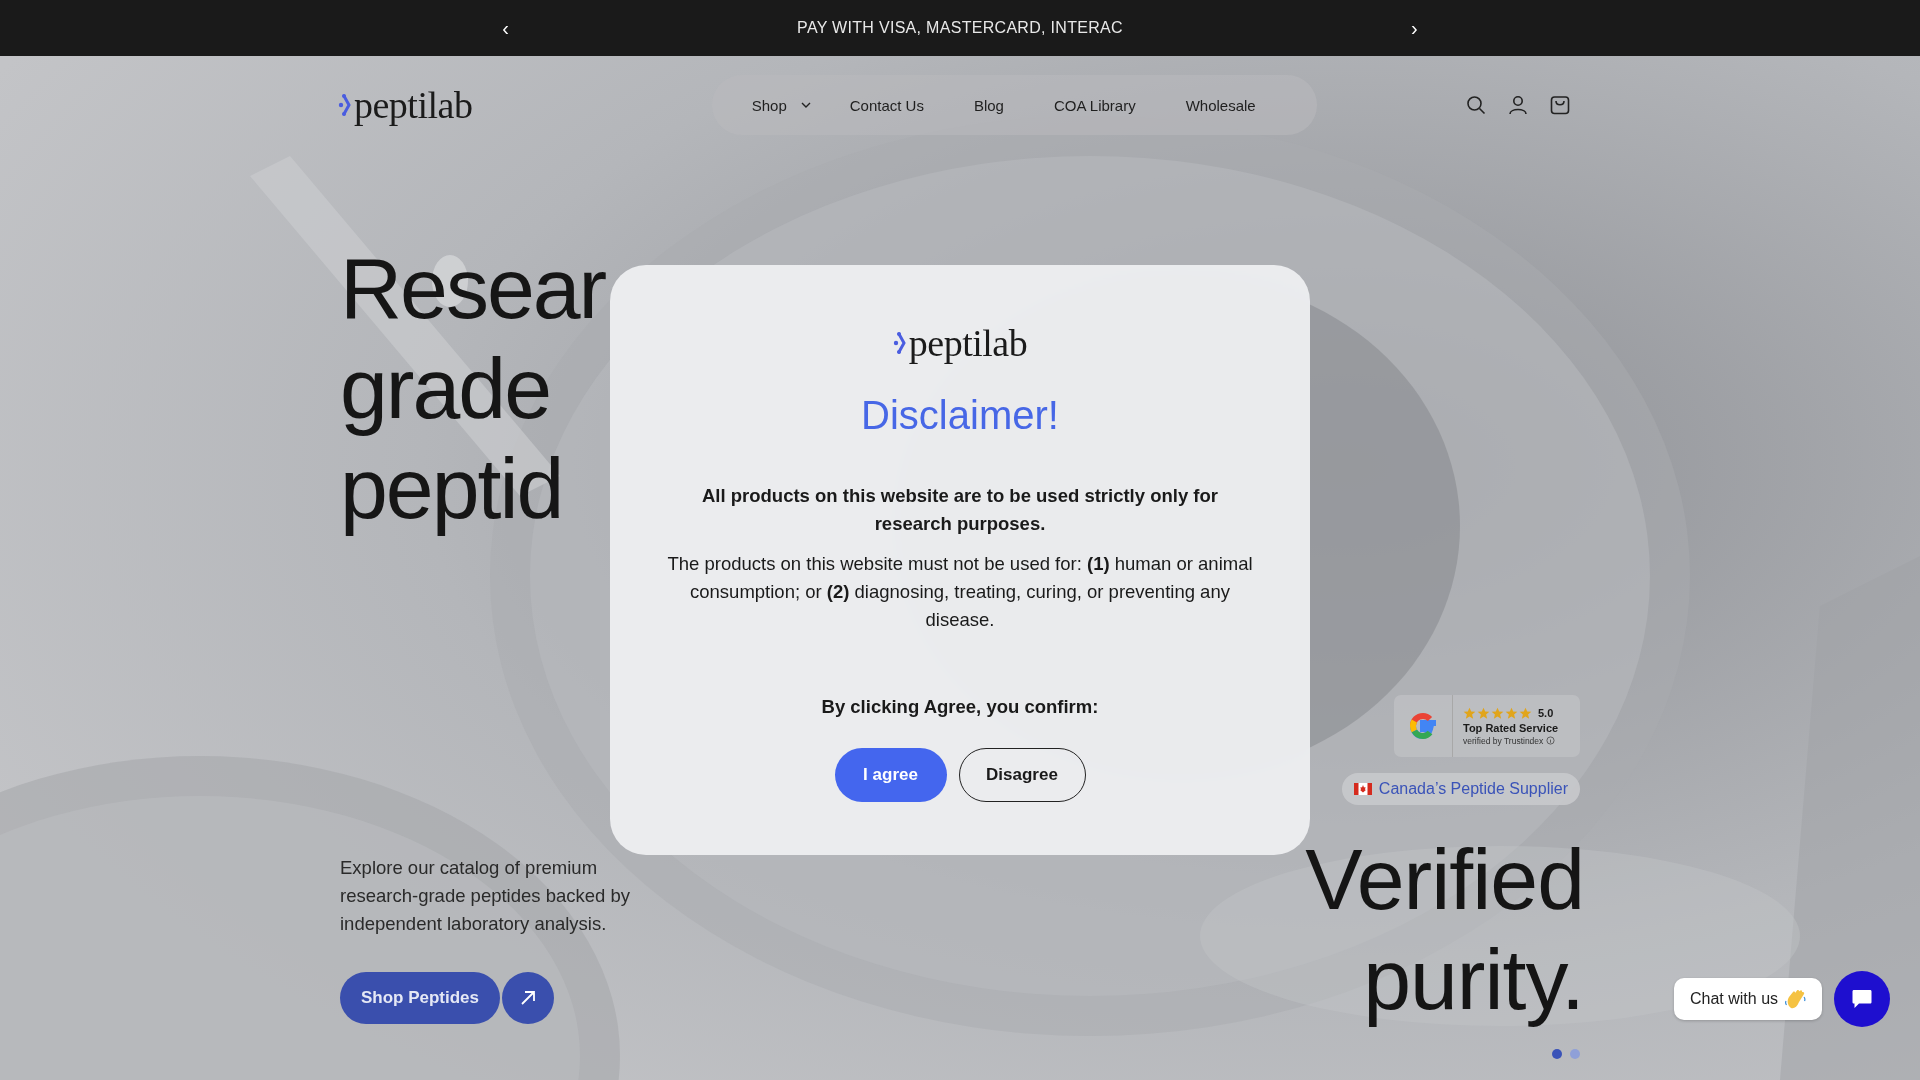 This screenshot has height=1080, width=1920. I want to click on previous-button: ‹, so click(505, 28).